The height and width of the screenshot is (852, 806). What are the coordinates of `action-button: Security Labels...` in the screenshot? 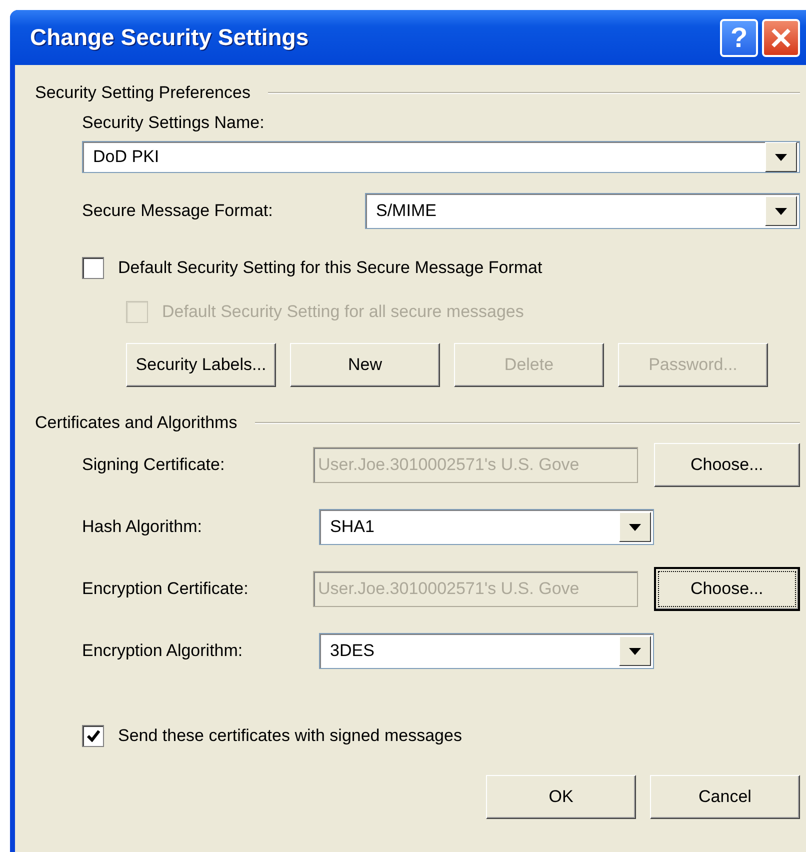 It's located at (201, 365).